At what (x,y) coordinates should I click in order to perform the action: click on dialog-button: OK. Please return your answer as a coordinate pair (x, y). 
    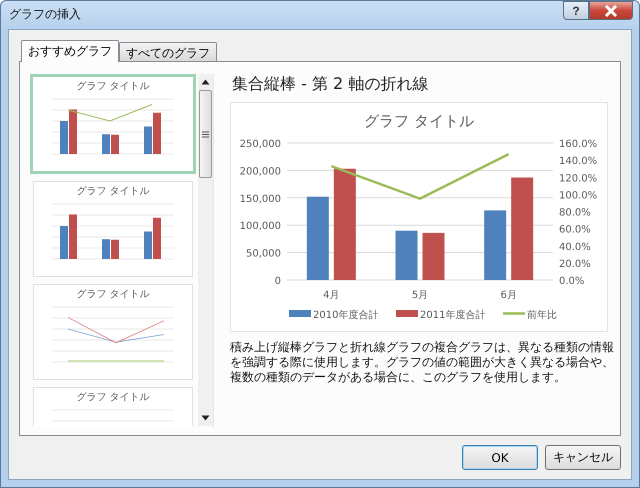
    Looking at the image, I should click on (500, 457).